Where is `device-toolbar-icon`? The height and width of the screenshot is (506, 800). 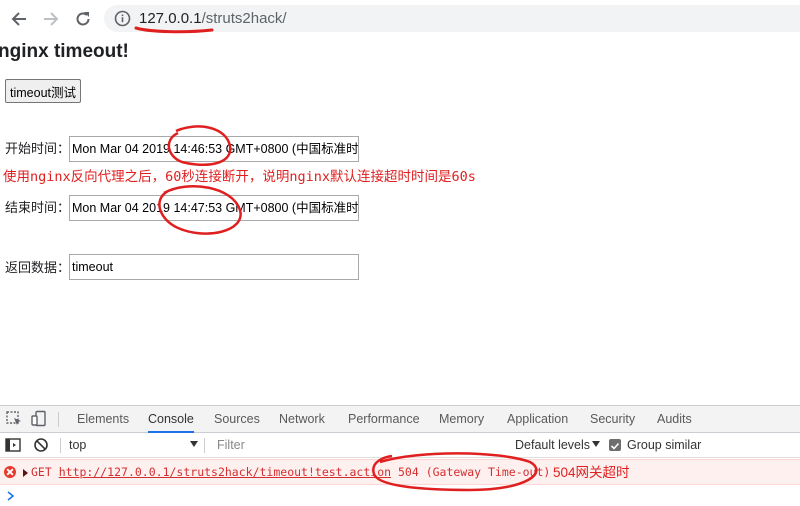 device-toolbar-icon is located at coordinates (39, 419).